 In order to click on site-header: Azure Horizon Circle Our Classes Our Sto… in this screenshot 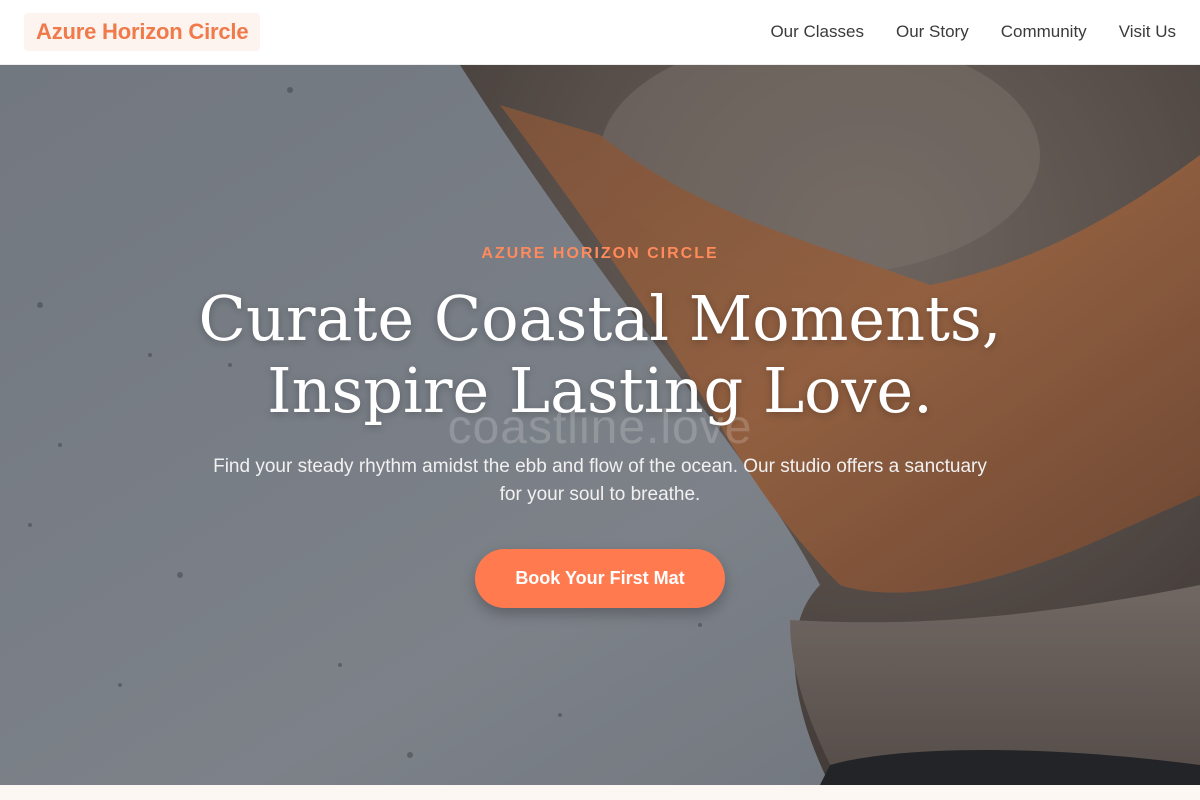, I will do `click(600, 32)`.